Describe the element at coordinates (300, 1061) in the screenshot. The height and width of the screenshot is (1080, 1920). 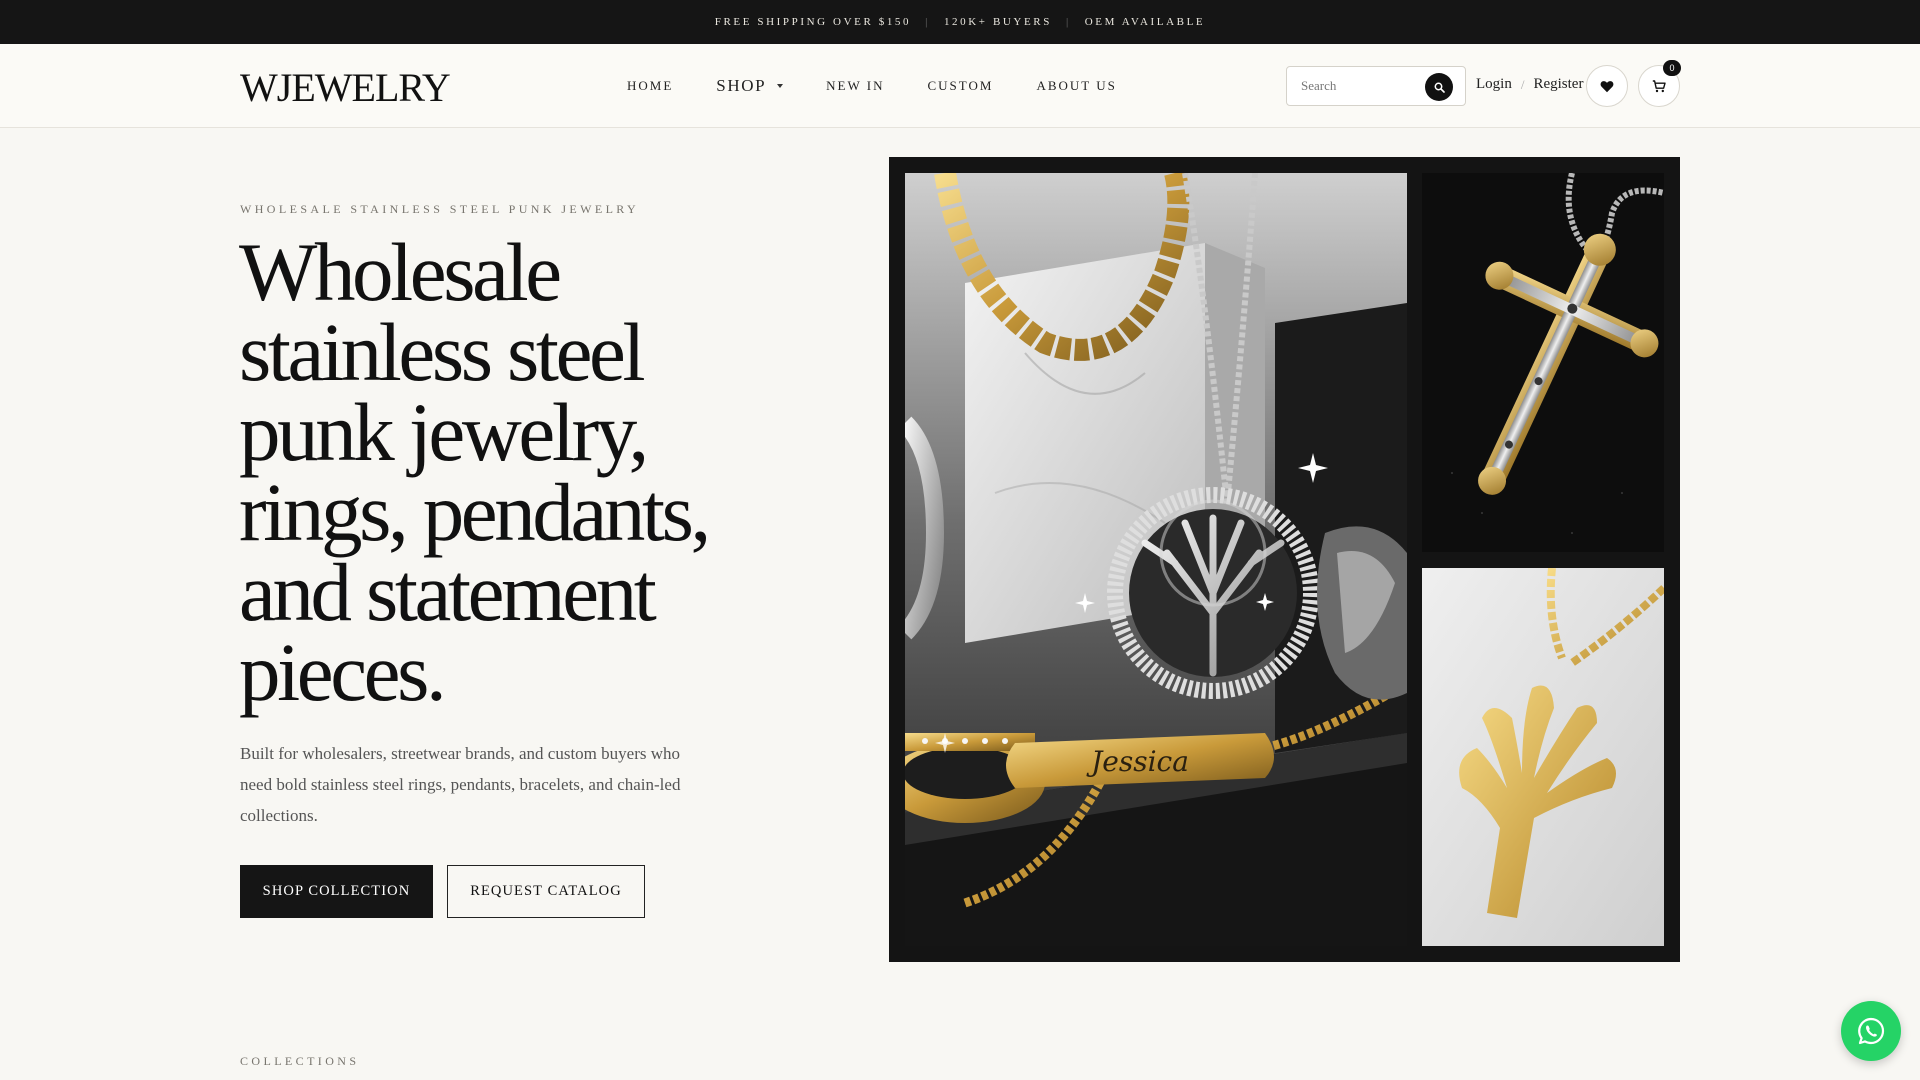
I see `collections-label: COLLECTIONS` at that location.